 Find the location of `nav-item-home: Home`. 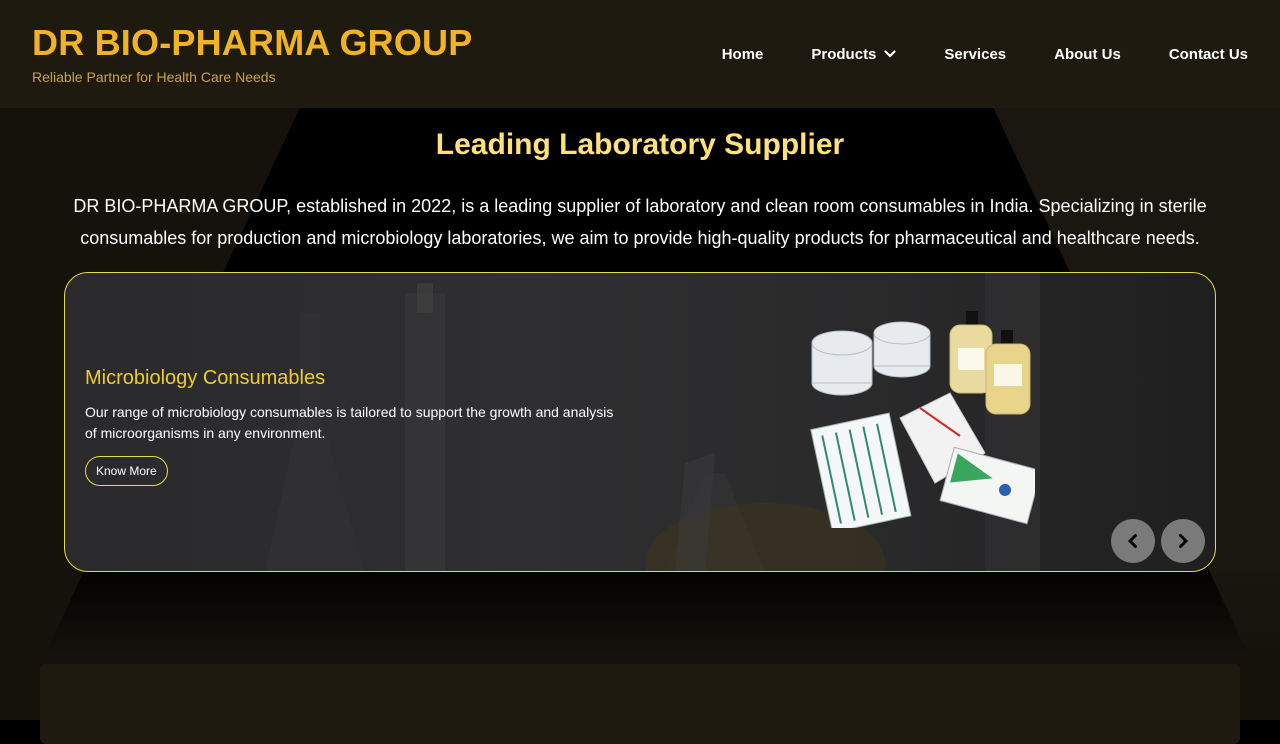

nav-item-home: Home is located at coordinates (743, 54).